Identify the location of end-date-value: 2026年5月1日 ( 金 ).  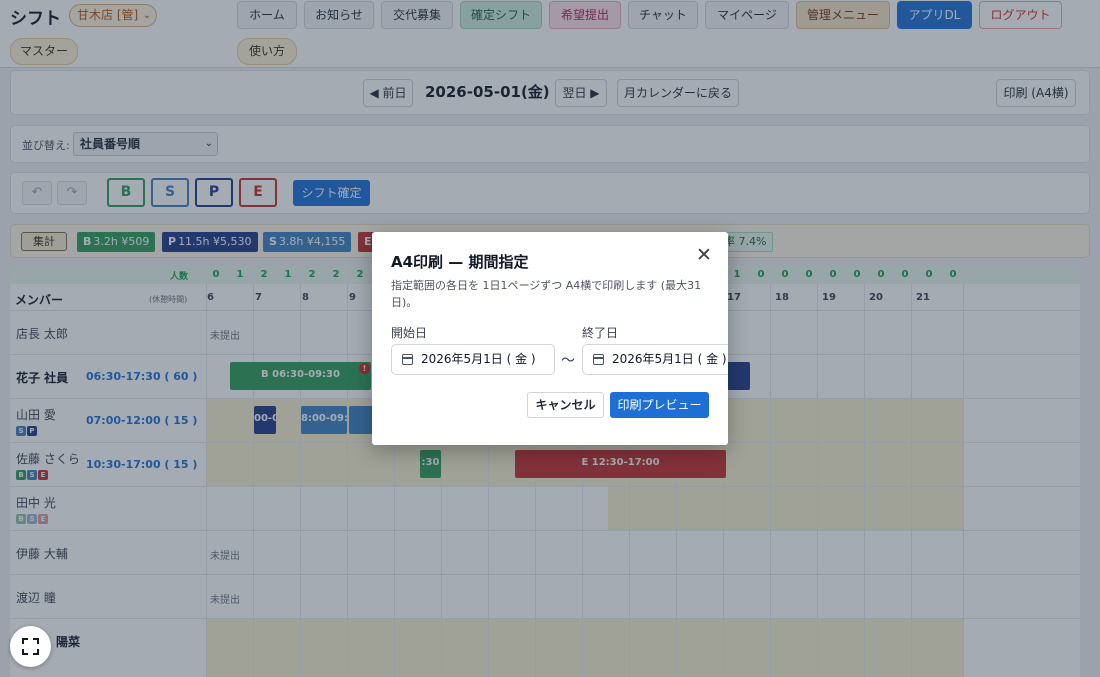
(669, 359).